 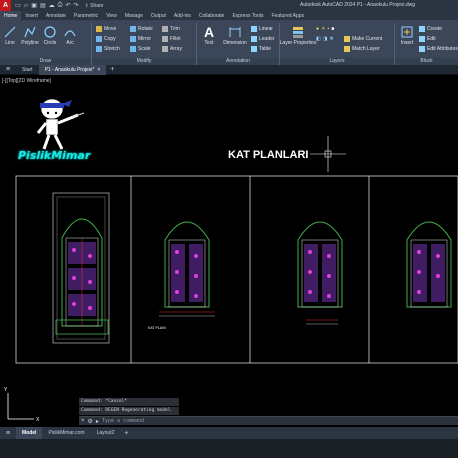 What do you see at coordinates (362, 49) in the screenshot?
I see `match-layer-tool: Match Layer` at bounding box center [362, 49].